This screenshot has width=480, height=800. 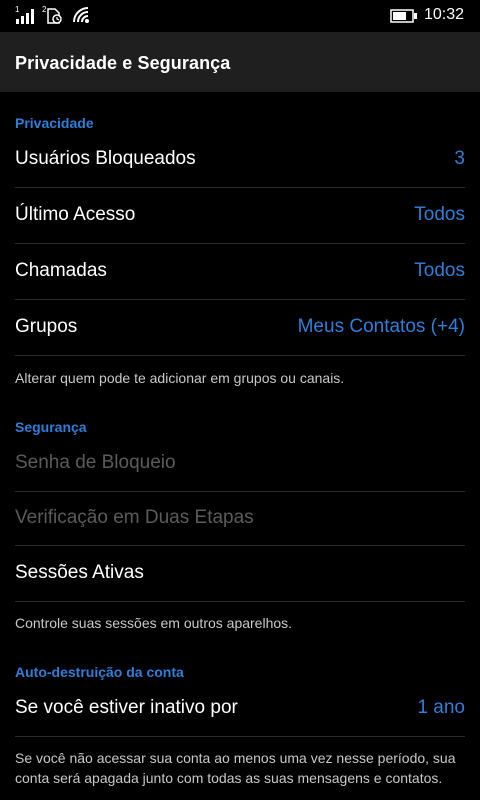 I want to click on groups-label: Grupos, so click(x=46, y=326).